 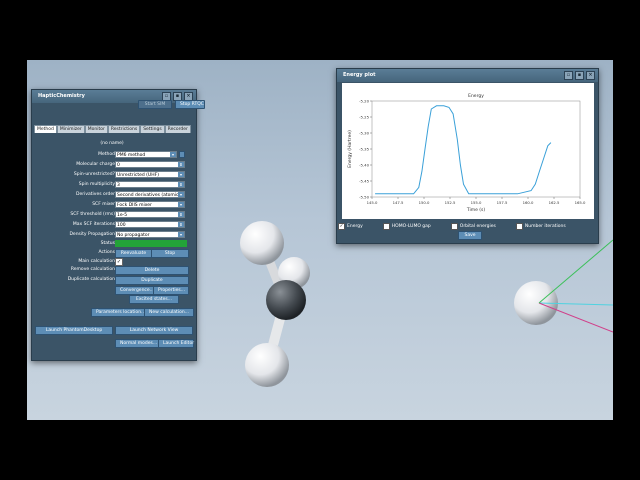 What do you see at coordinates (92, 214) in the screenshot?
I see `field-label: SCF threshold (rms)` at bounding box center [92, 214].